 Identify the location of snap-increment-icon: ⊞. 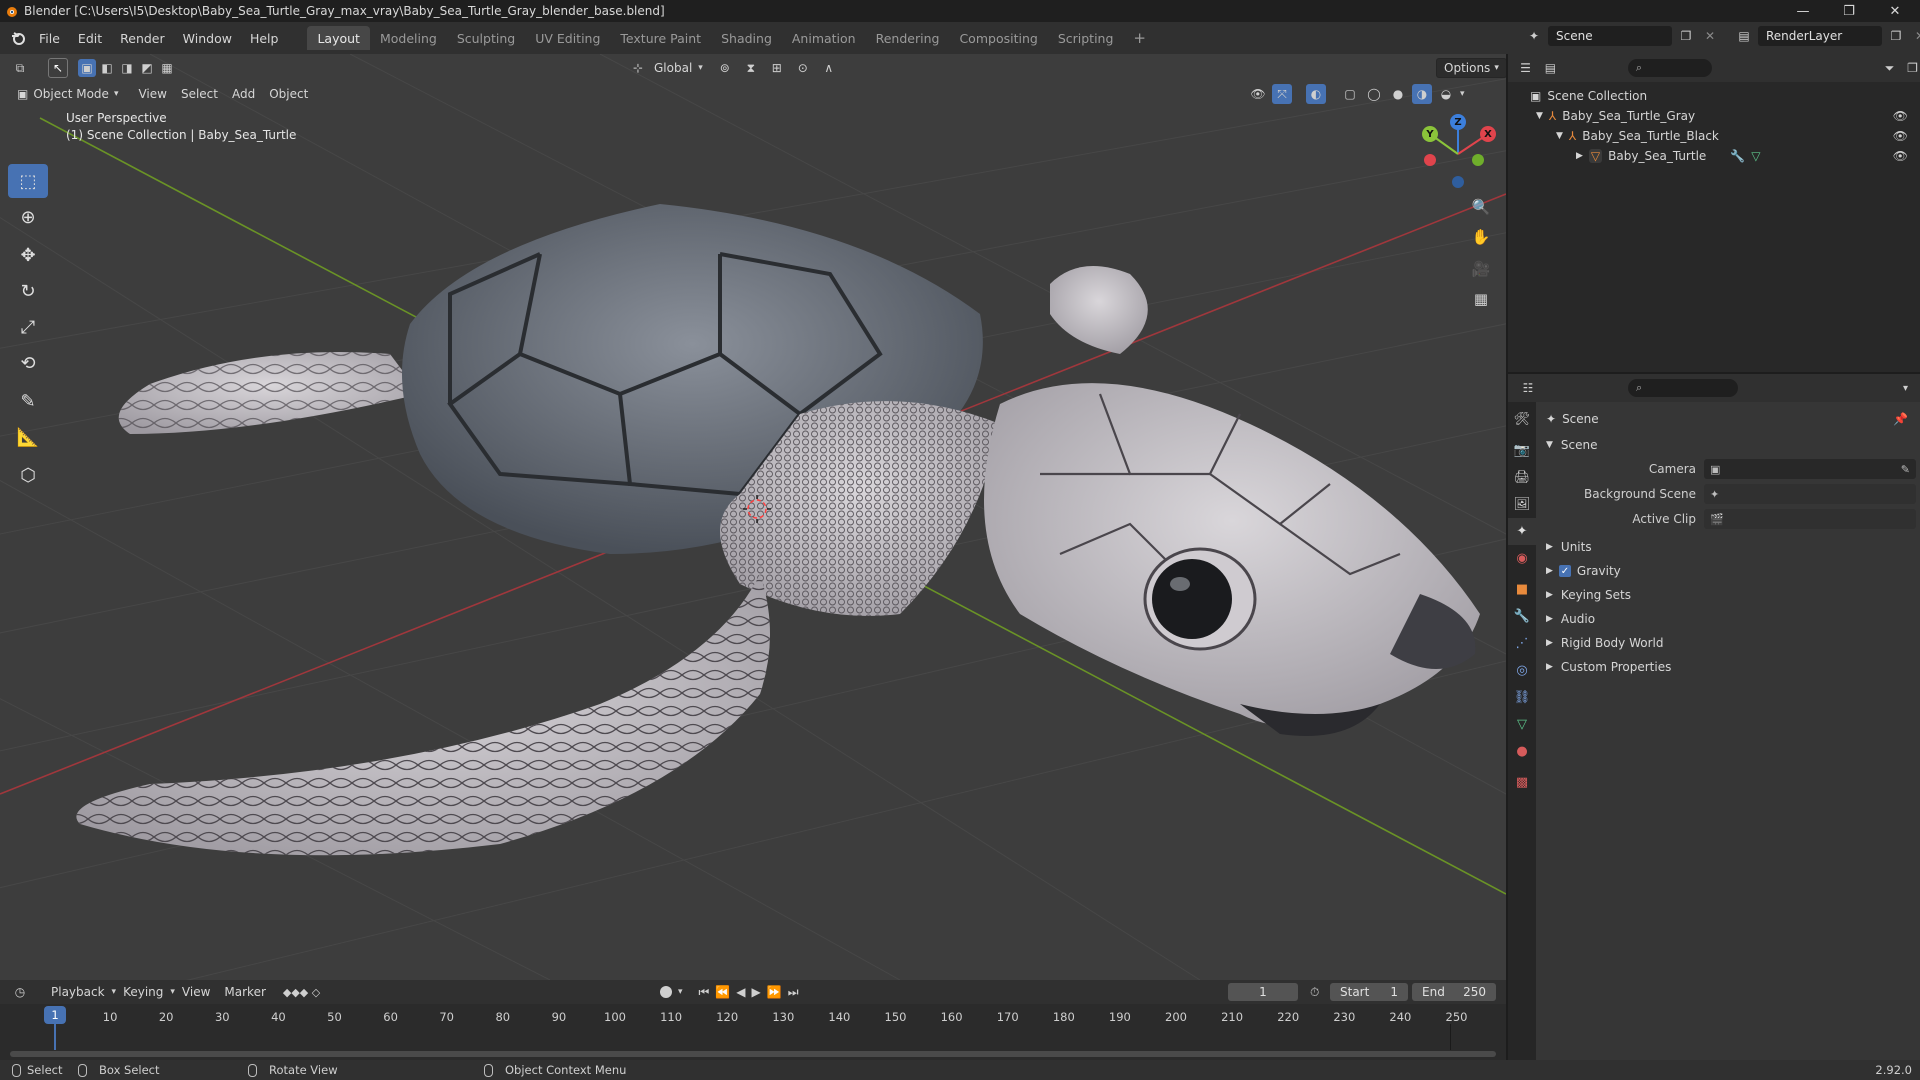
(777, 68).